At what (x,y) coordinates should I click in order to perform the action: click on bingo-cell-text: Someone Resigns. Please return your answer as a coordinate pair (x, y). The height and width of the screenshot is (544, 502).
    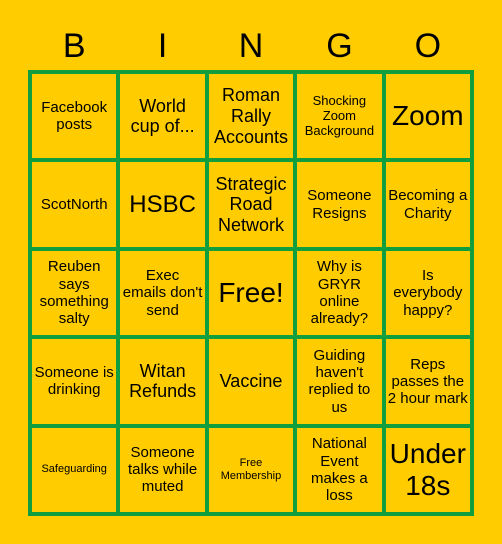
    Looking at the image, I should click on (339, 204).